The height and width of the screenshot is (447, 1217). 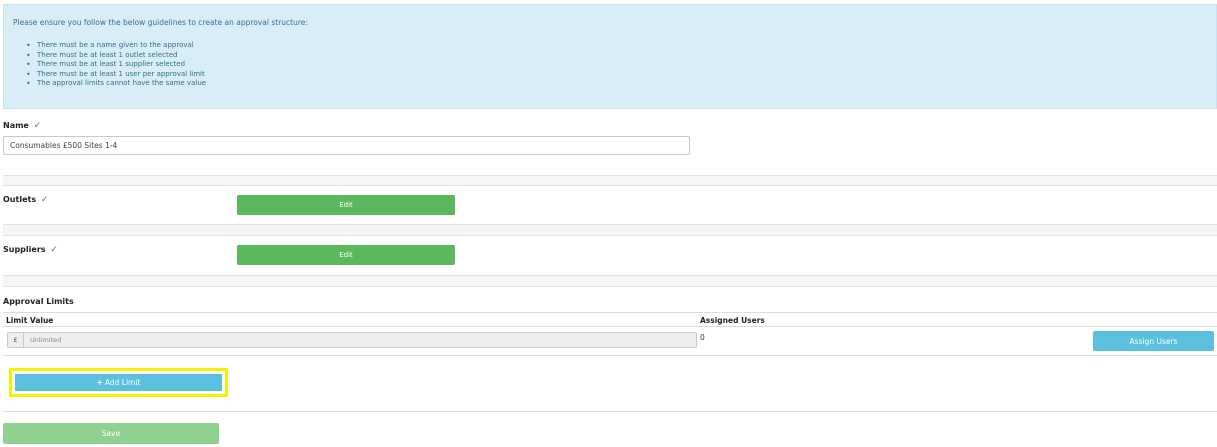 What do you see at coordinates (610, 319) in the screenshot?
I see `approval-limits-table-header: Limit Value Assigned Users` at bounding box center [610, 319].